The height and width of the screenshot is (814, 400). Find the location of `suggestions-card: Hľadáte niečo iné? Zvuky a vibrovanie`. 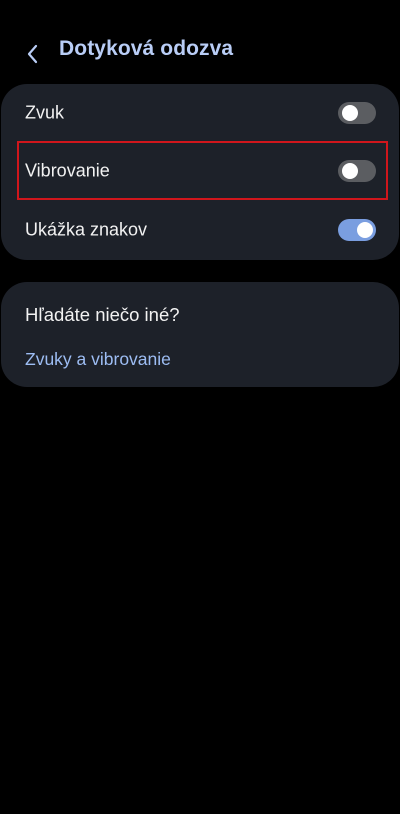

suggestions-card: Hľadáte niečo iné? Zvuky a vibrovanie is located at coordinates (200, 334).